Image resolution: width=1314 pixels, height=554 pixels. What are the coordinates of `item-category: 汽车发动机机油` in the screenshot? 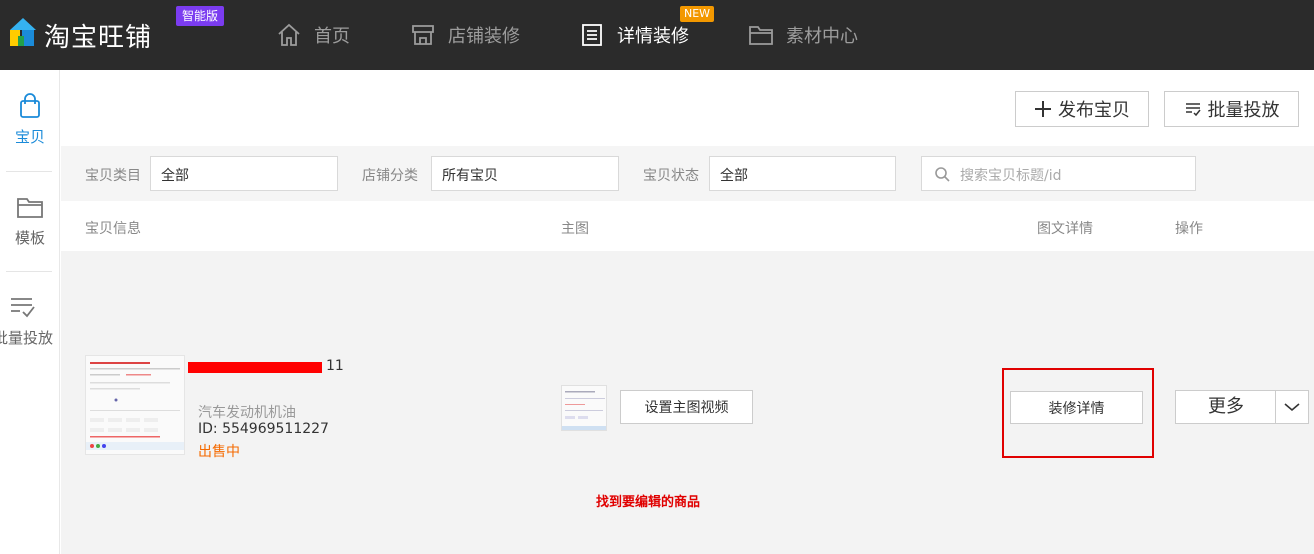 It's located at (247, 413).